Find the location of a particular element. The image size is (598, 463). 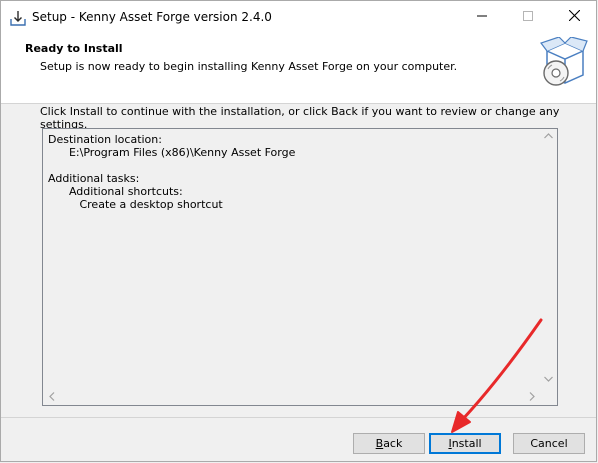

back-mnemonic: B is located at coordinates (379, 443).